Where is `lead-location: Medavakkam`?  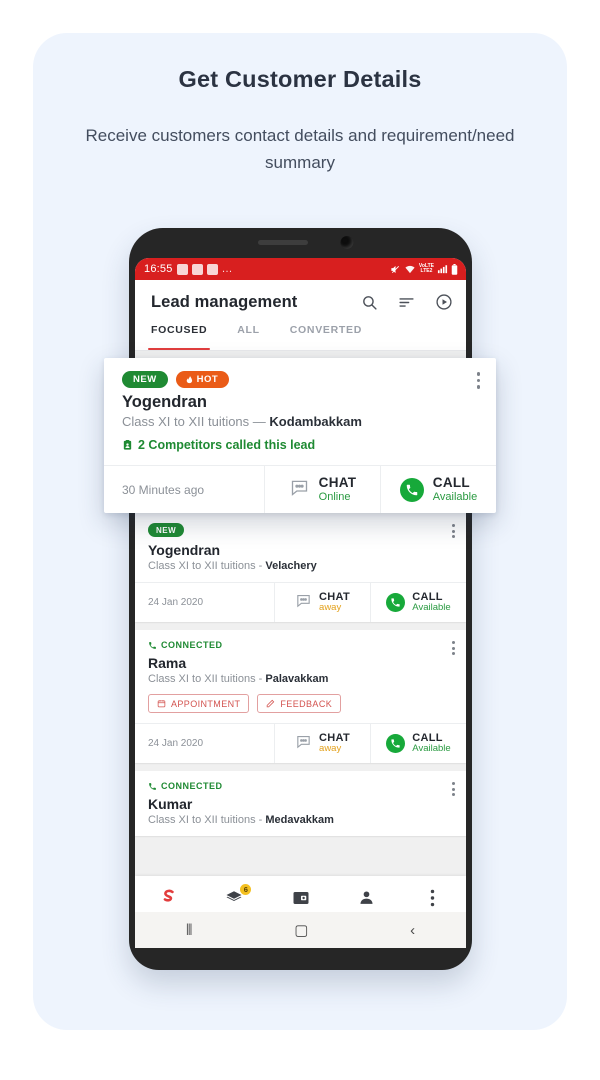 lead-location: Medavakkam is located at coordinates (299, 820).